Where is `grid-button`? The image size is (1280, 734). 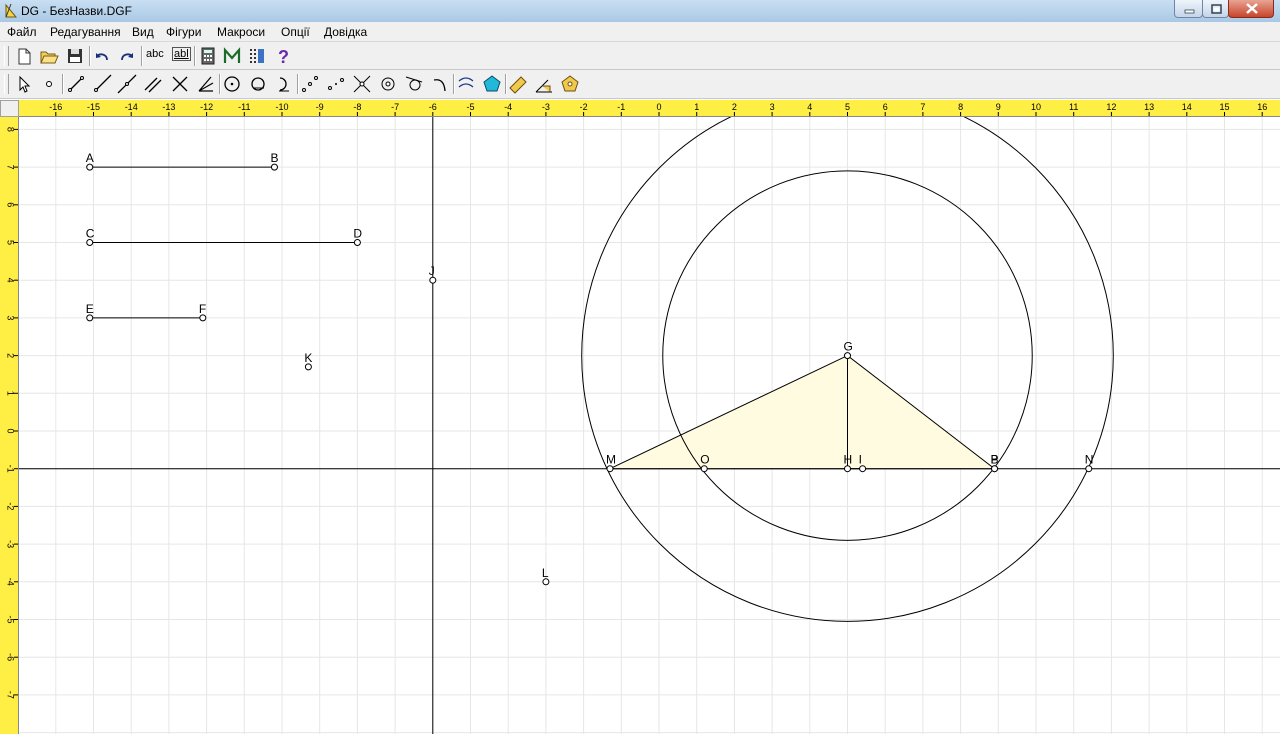 grid-button is located at coordinates (257, 56).